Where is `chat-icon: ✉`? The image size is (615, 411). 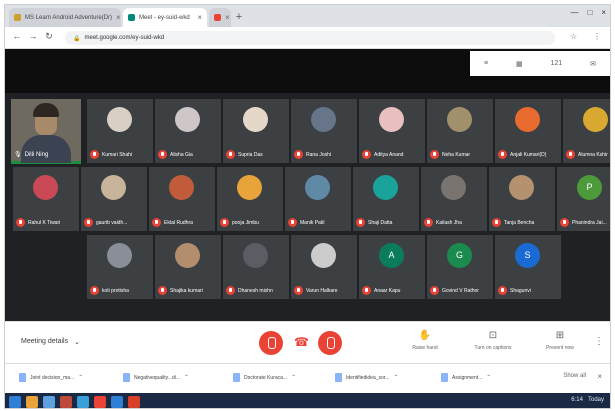
chat-icon: ✉ is located at coordinates (593, 64).